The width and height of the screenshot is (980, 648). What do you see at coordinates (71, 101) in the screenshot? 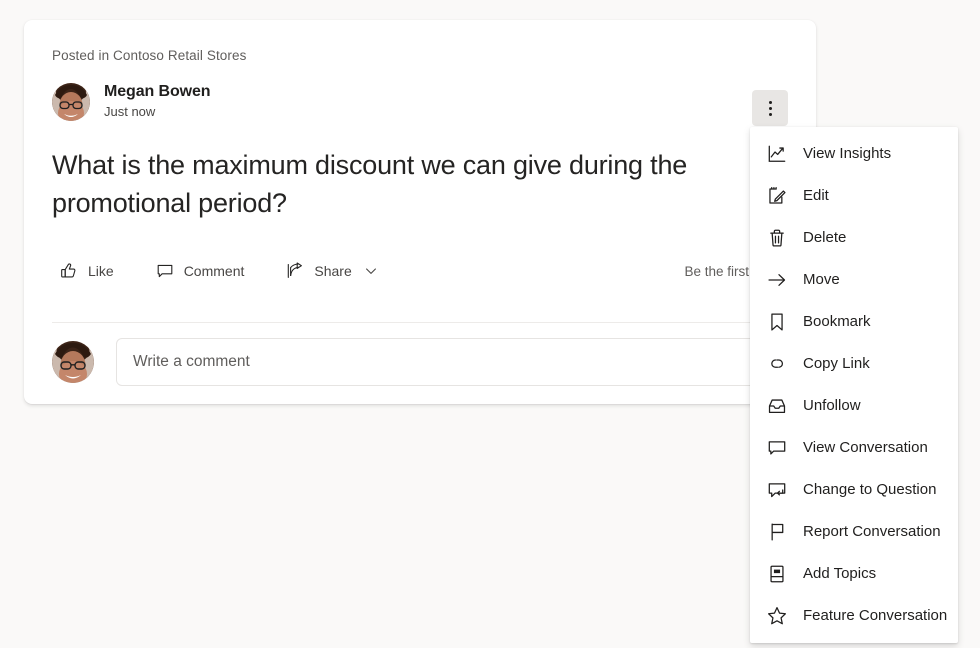
I see `author-avatar` at bounding box center [71, 101].